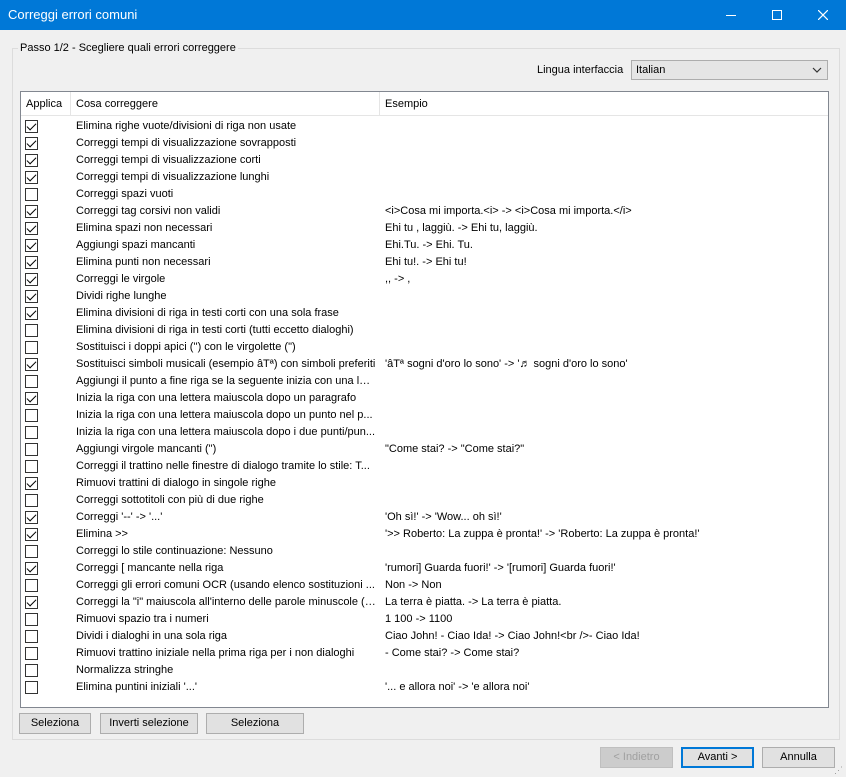  I want to click on select-button: Seleziona, so click(255, 723).